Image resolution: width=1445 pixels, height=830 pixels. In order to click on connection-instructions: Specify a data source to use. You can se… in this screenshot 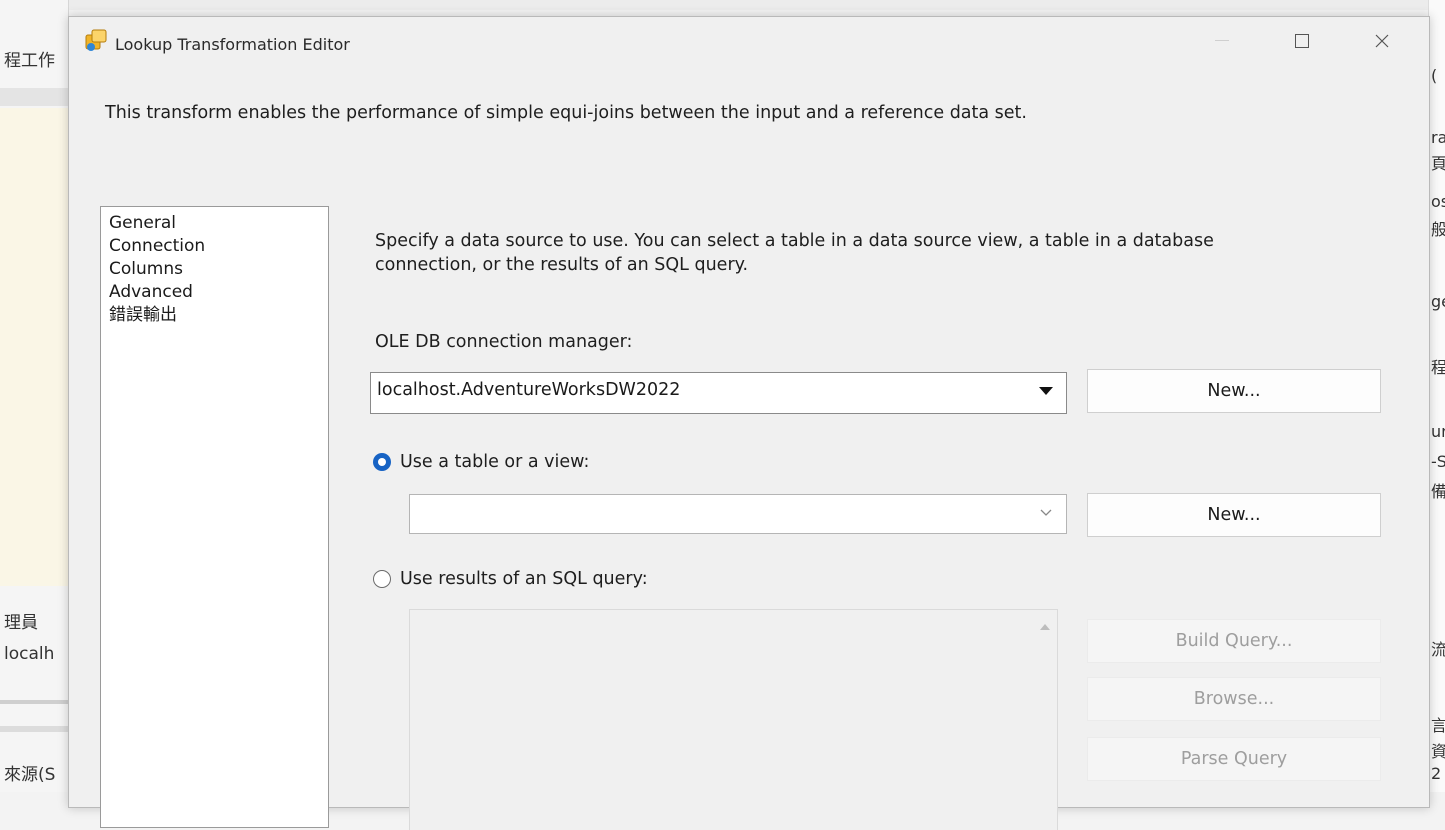, I will do `click(865, 253)`.